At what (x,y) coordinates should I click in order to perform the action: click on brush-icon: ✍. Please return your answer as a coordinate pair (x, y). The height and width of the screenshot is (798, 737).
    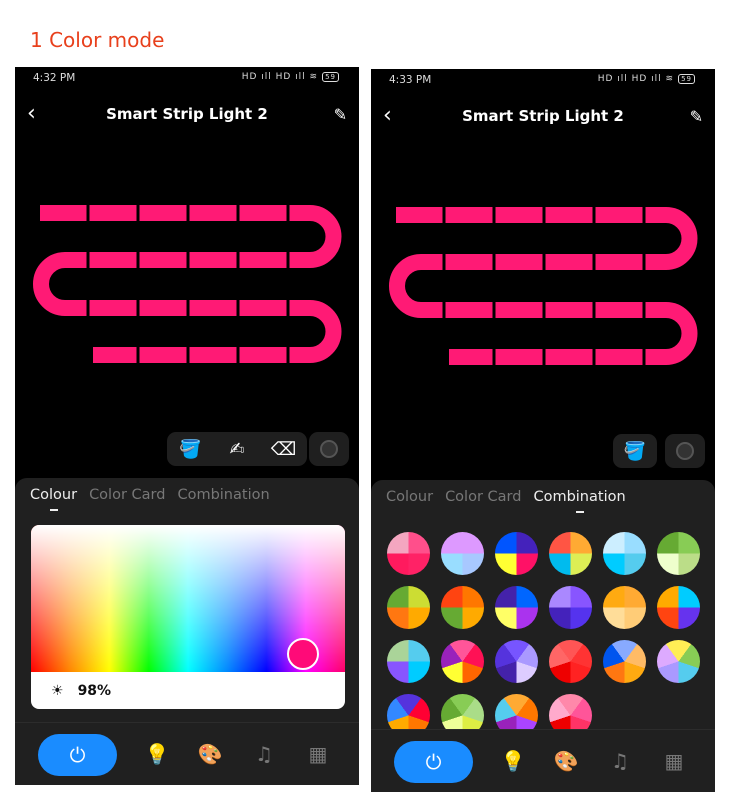
    Looking at the image, I should click on (237, 449).